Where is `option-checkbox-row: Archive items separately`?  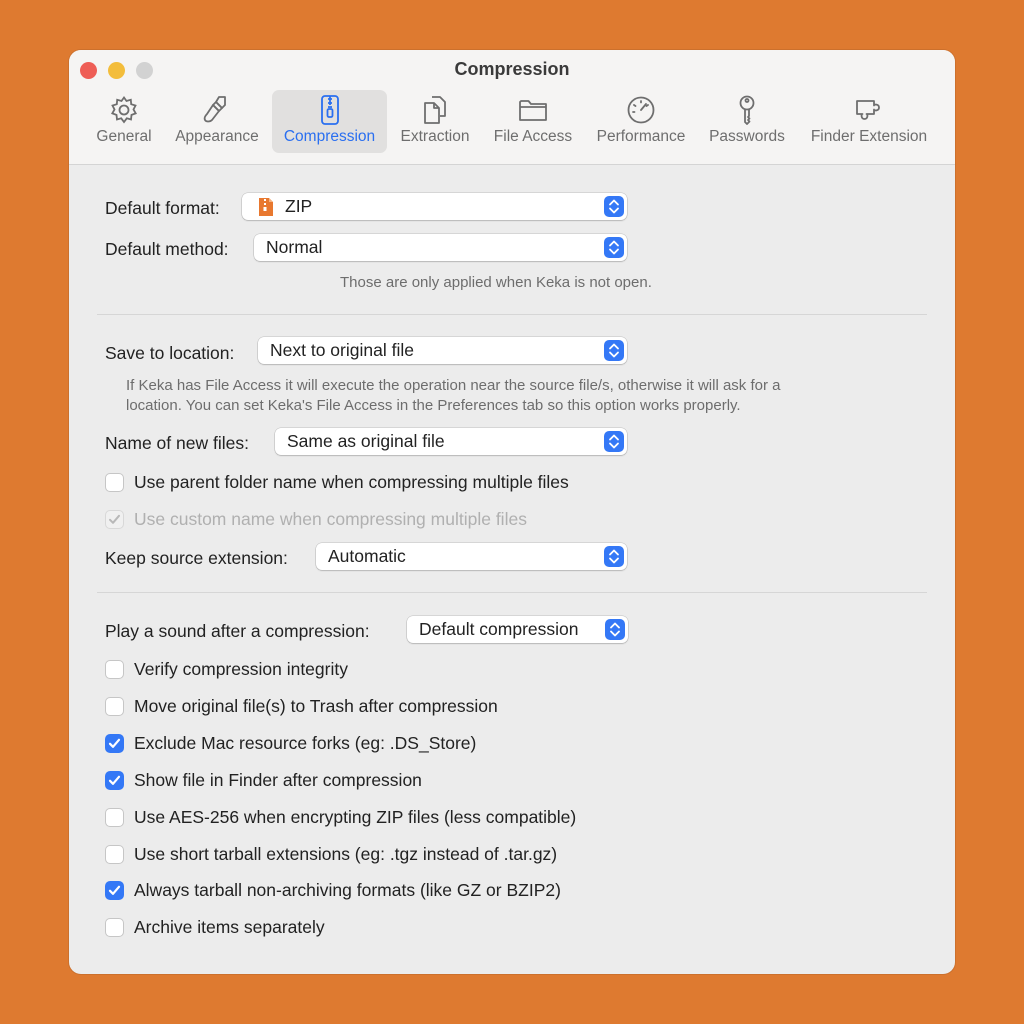
option-checkbox-row: Archive items separately is located at coordinates (215, 927).